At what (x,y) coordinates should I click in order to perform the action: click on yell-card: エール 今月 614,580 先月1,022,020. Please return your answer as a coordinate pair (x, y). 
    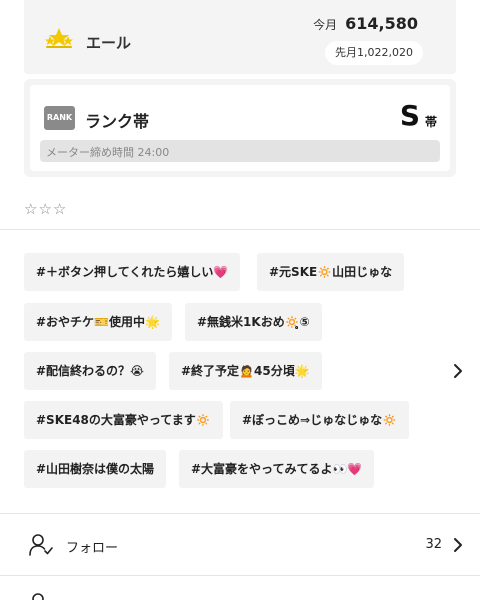
    Looking at the image, I should click on (240, 37).